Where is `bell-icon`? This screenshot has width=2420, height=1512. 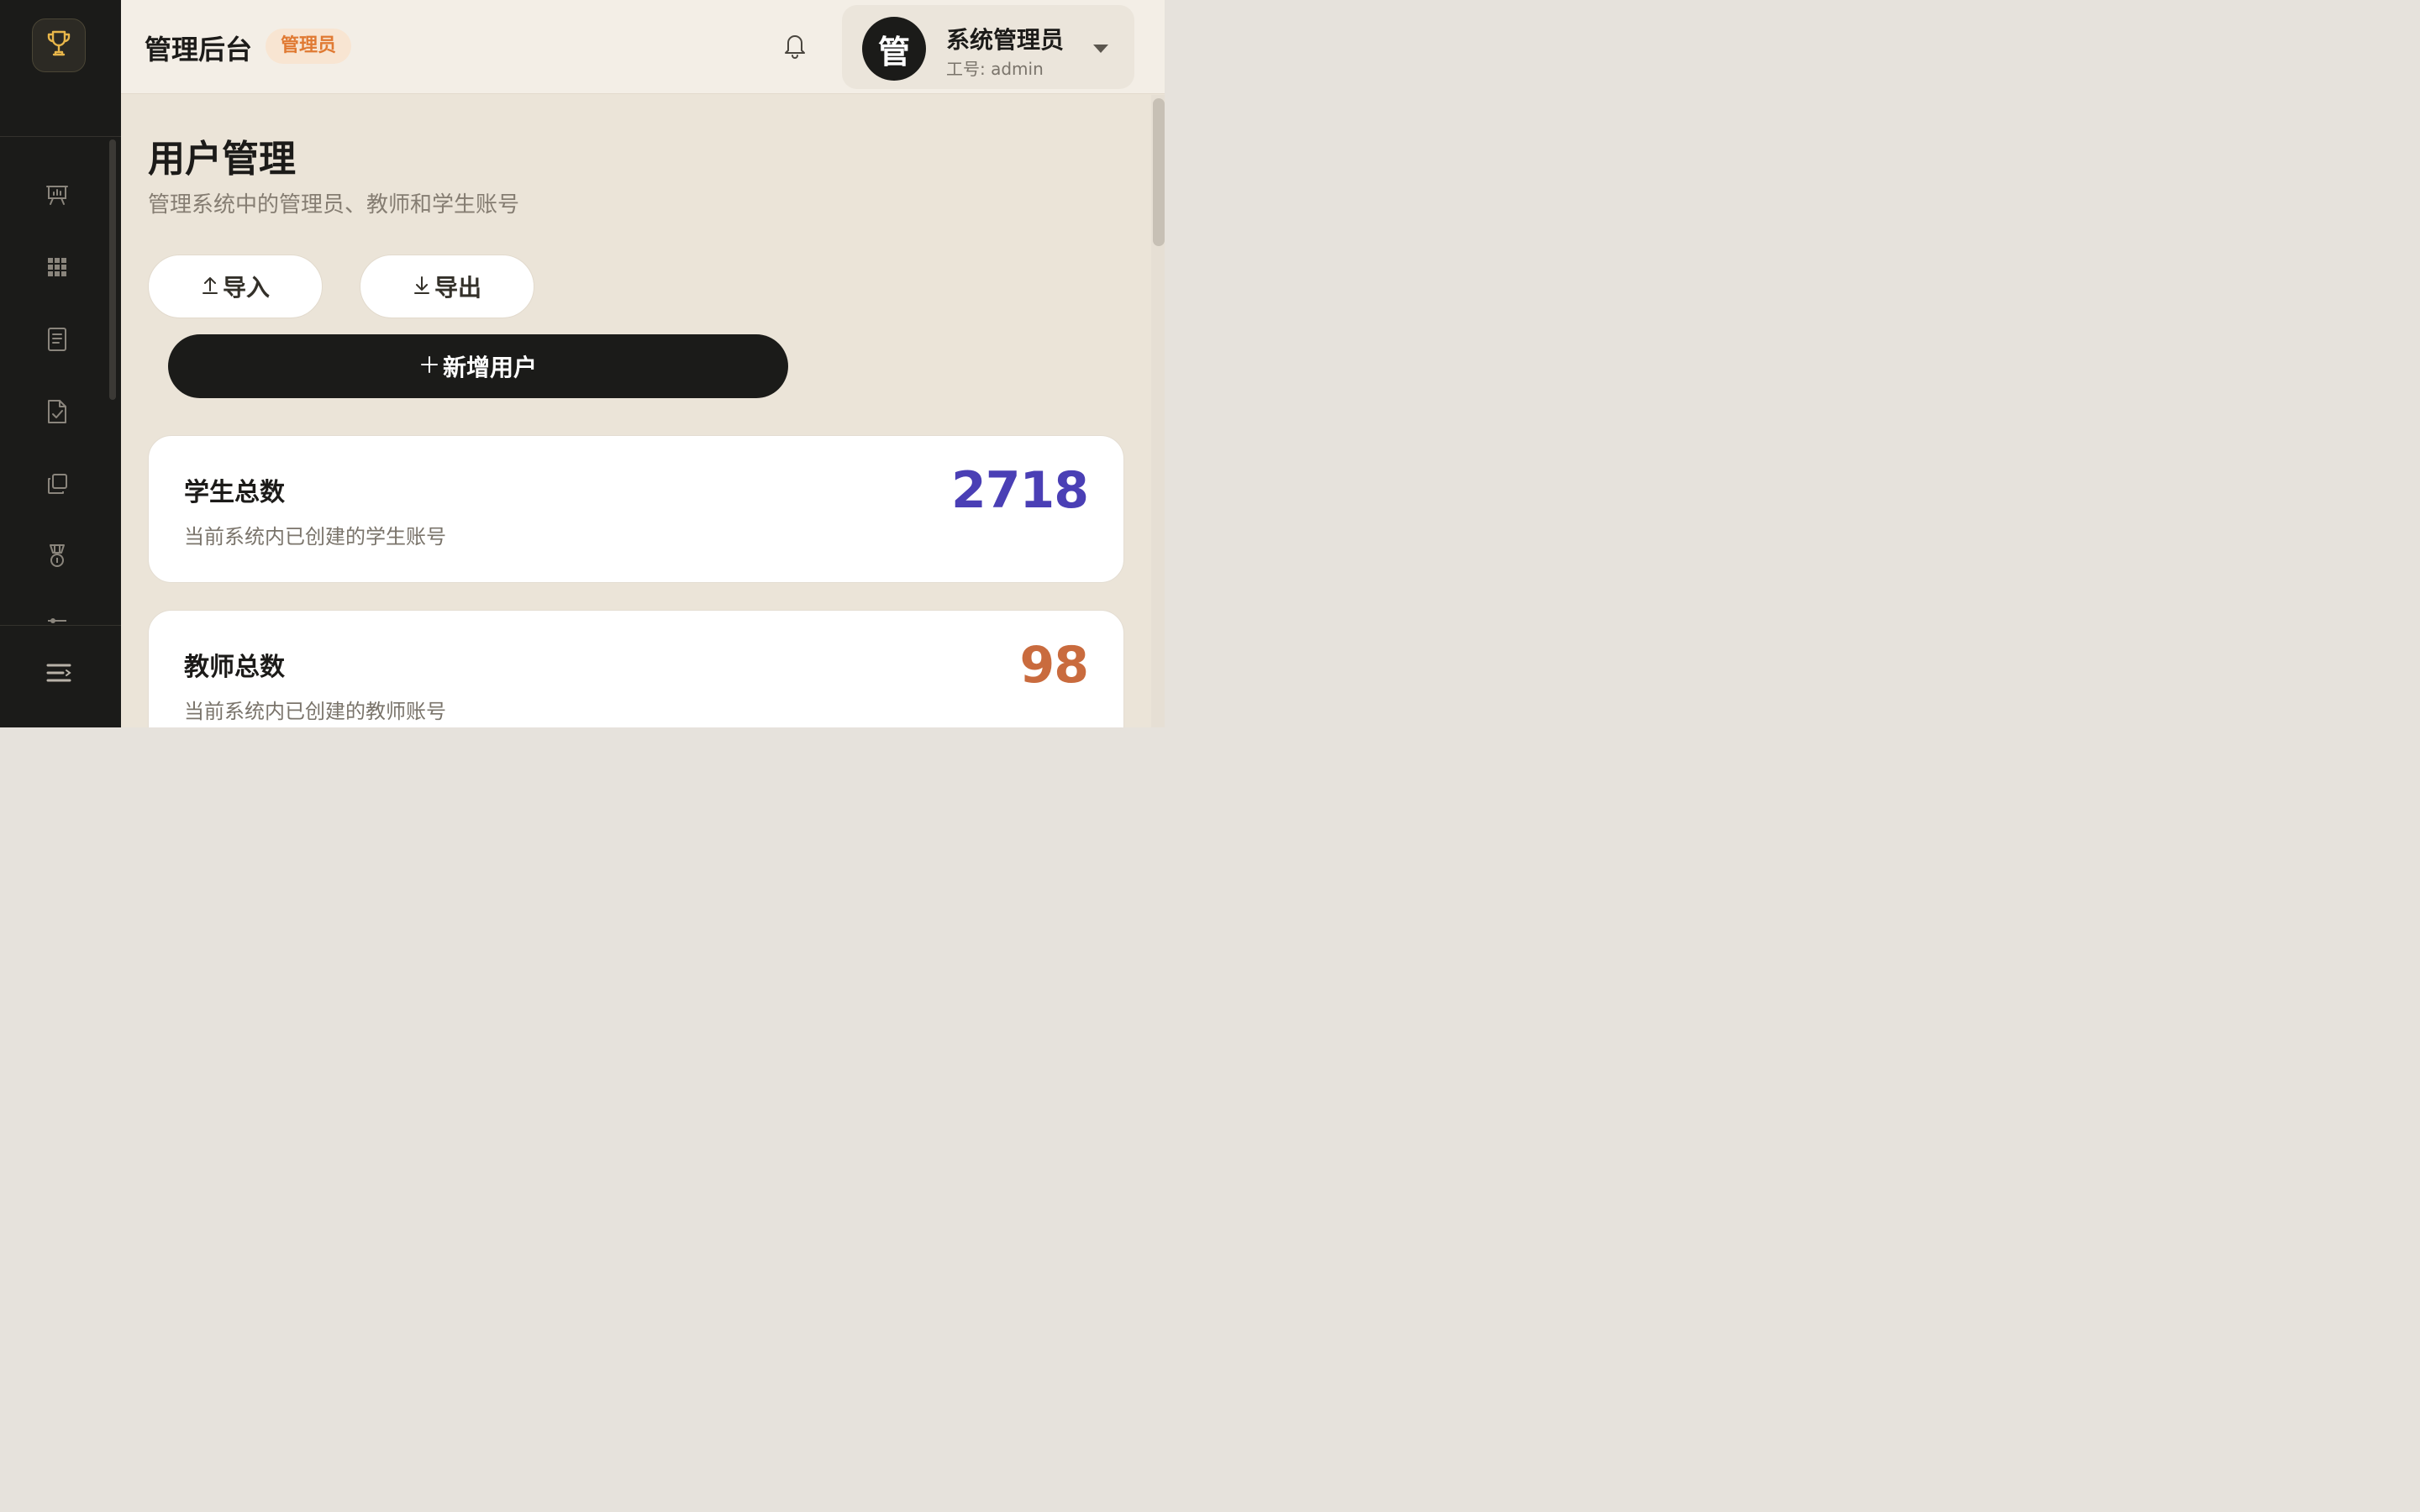
bell-icon is located at coordinates (795, 47).